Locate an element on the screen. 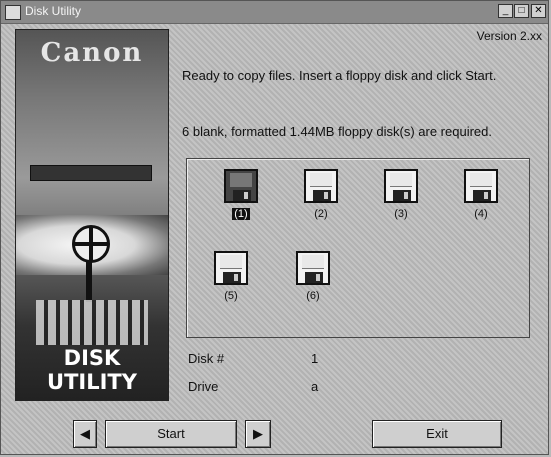 The image size is (551, 457). disk-3: (3) is located at coordinates (401, 199).